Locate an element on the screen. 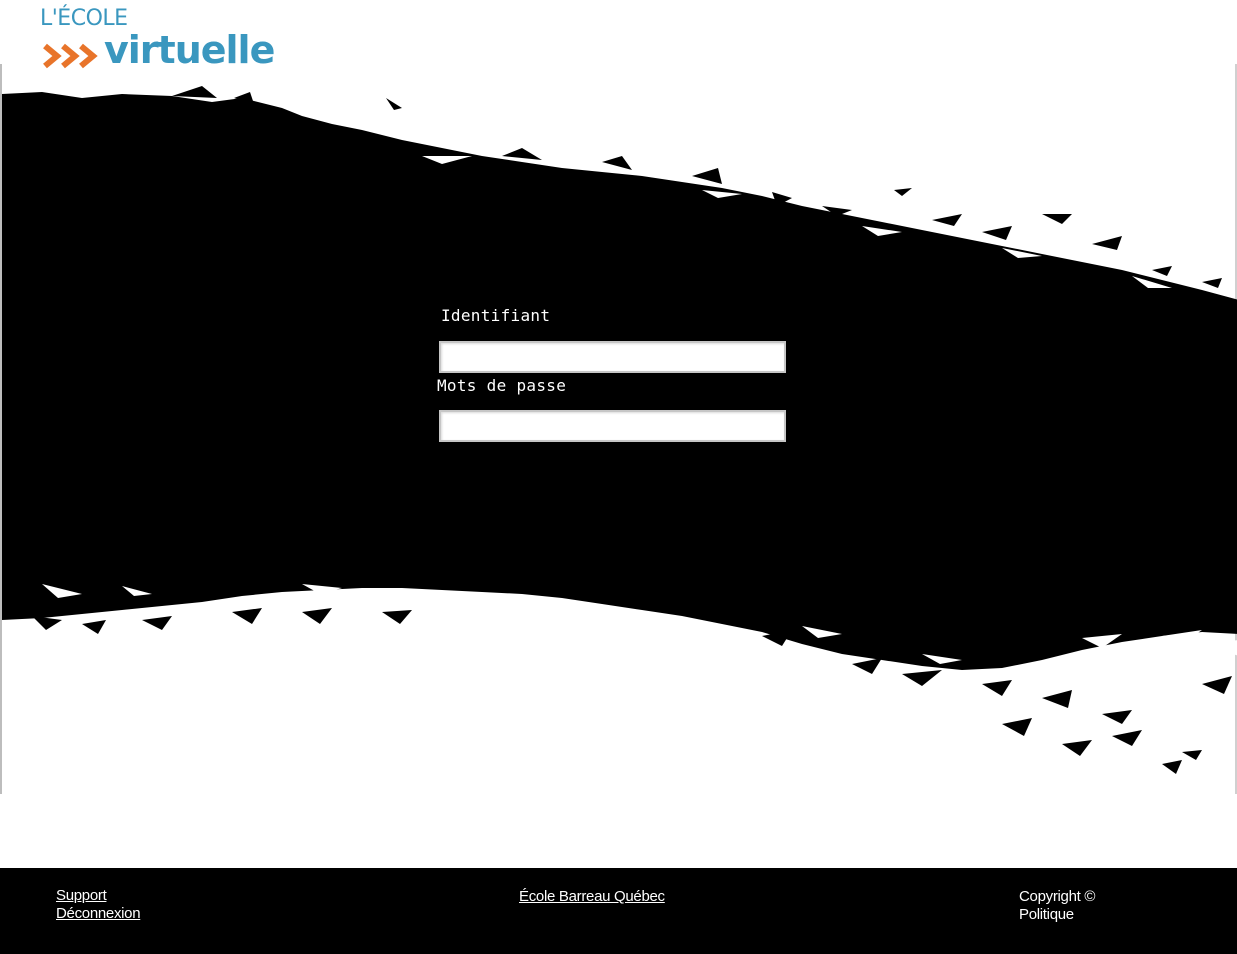 Image resolution: width=1237 pixels, height=954 pixels. logout-link: Déconnexion is located at coordinates (98, 914).